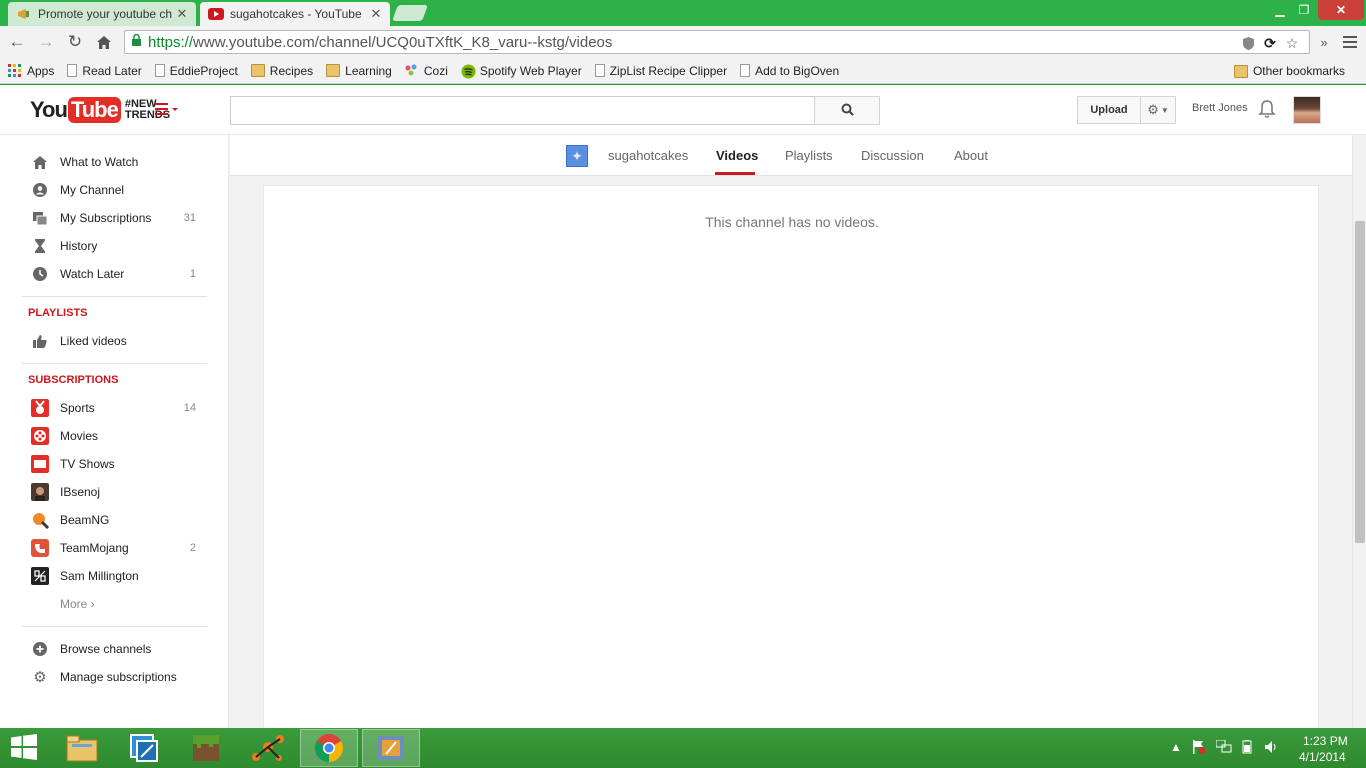  I want to click on home-button-icon, so click(104, 42).